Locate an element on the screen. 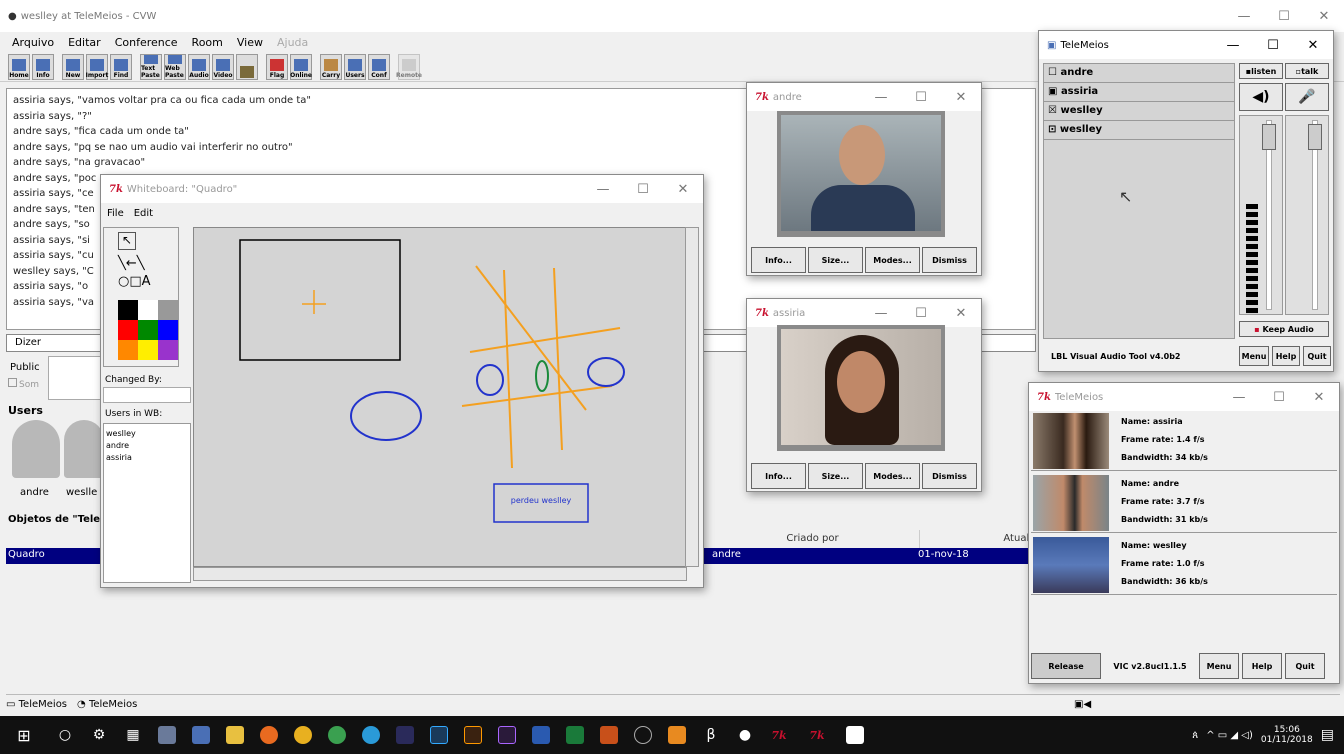  dismiss-button: Dismiss is located at coordinates (949, 260).